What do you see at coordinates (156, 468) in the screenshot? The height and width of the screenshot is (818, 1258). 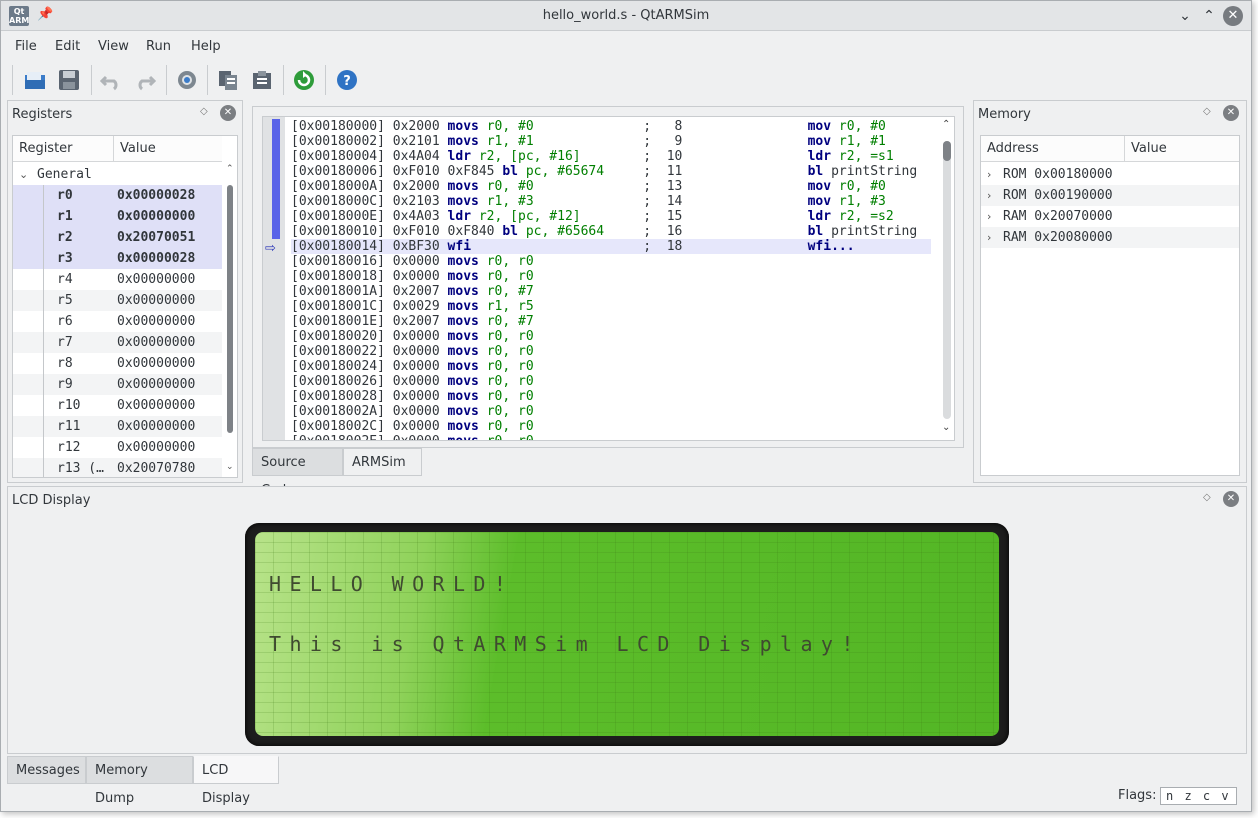 I see `register-value: 0x20070780` at bounding box center [156, 468].